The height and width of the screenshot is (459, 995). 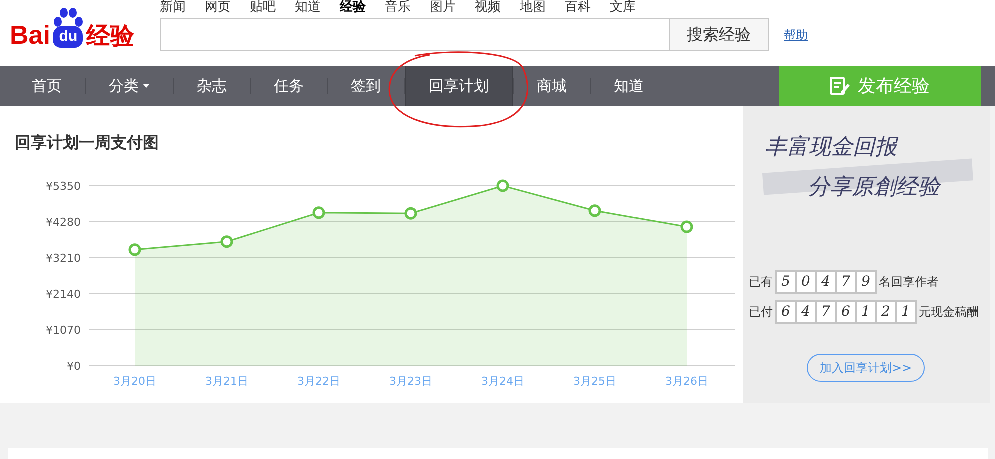 I want to click on top-link: 贴吧, so click(x=263, y=8).